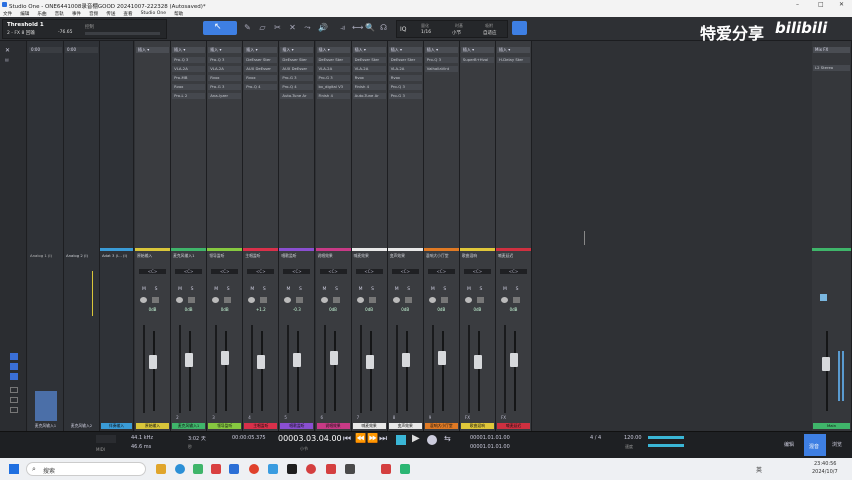  What do you see at coordinates (513, 60) in the screenshot?
I see `insert-slot: H-Delay Ster` at bounding box center [513, 60].